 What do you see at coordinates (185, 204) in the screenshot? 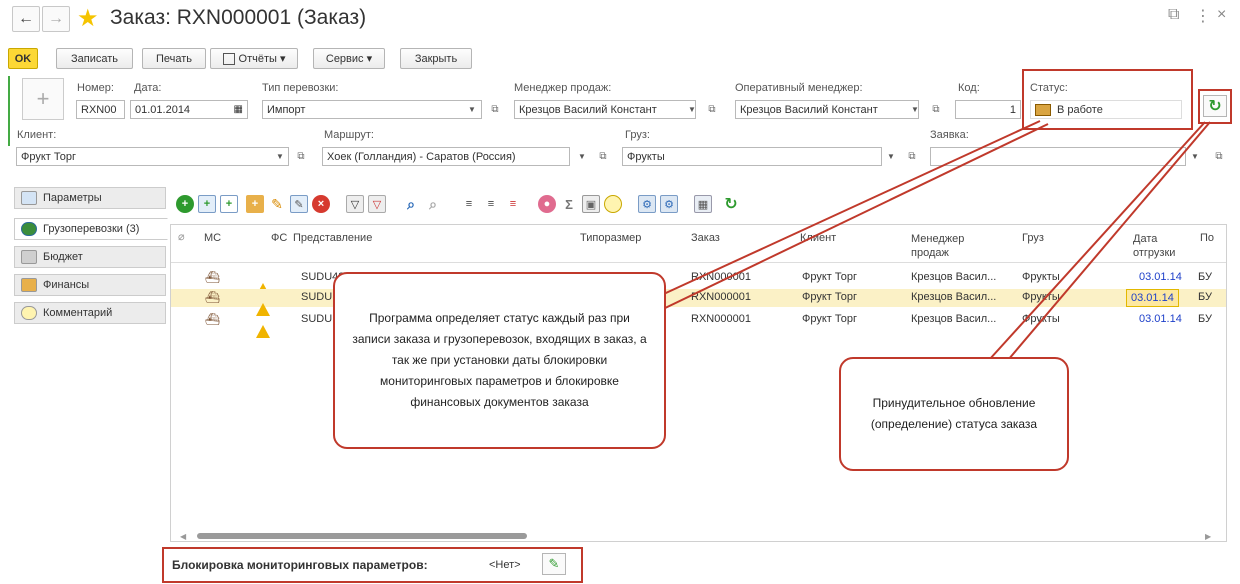
I see `add-icon: +` at bounding box center [185, 204].